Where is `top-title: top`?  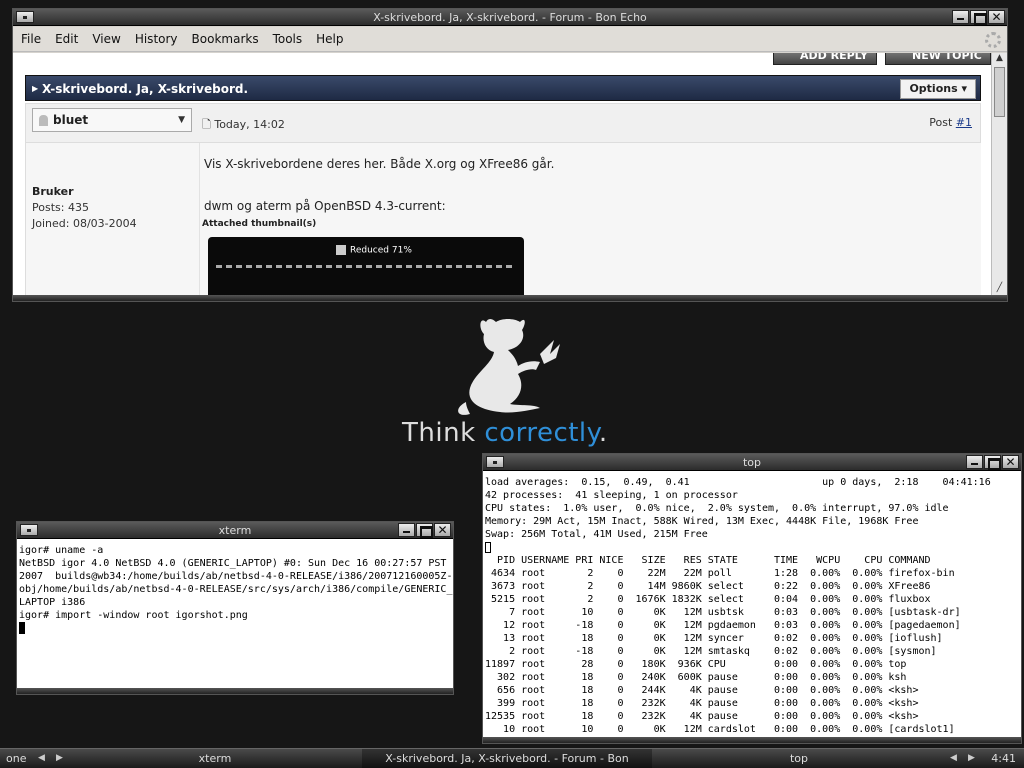 top-title: top is located at coordinates (752, 462).